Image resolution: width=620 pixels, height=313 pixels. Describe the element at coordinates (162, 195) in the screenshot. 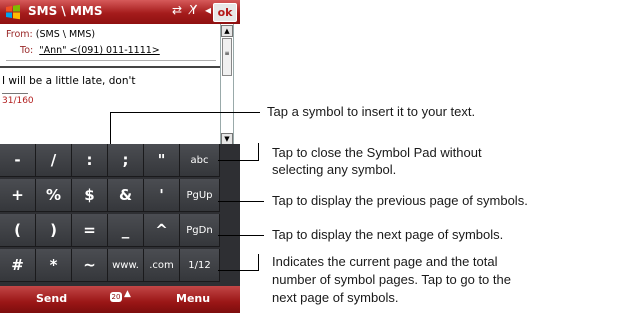

I see `symbol-key: '` at that location.